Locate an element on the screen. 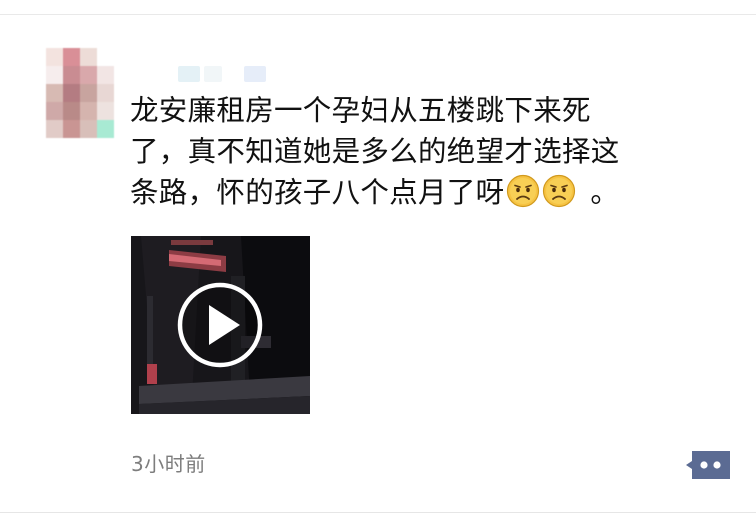 This screenshot has width=756, height=530. post-text-line-3: 条路，怀的孩子八个点月了呀 。 is located at coordinates (410, 192).